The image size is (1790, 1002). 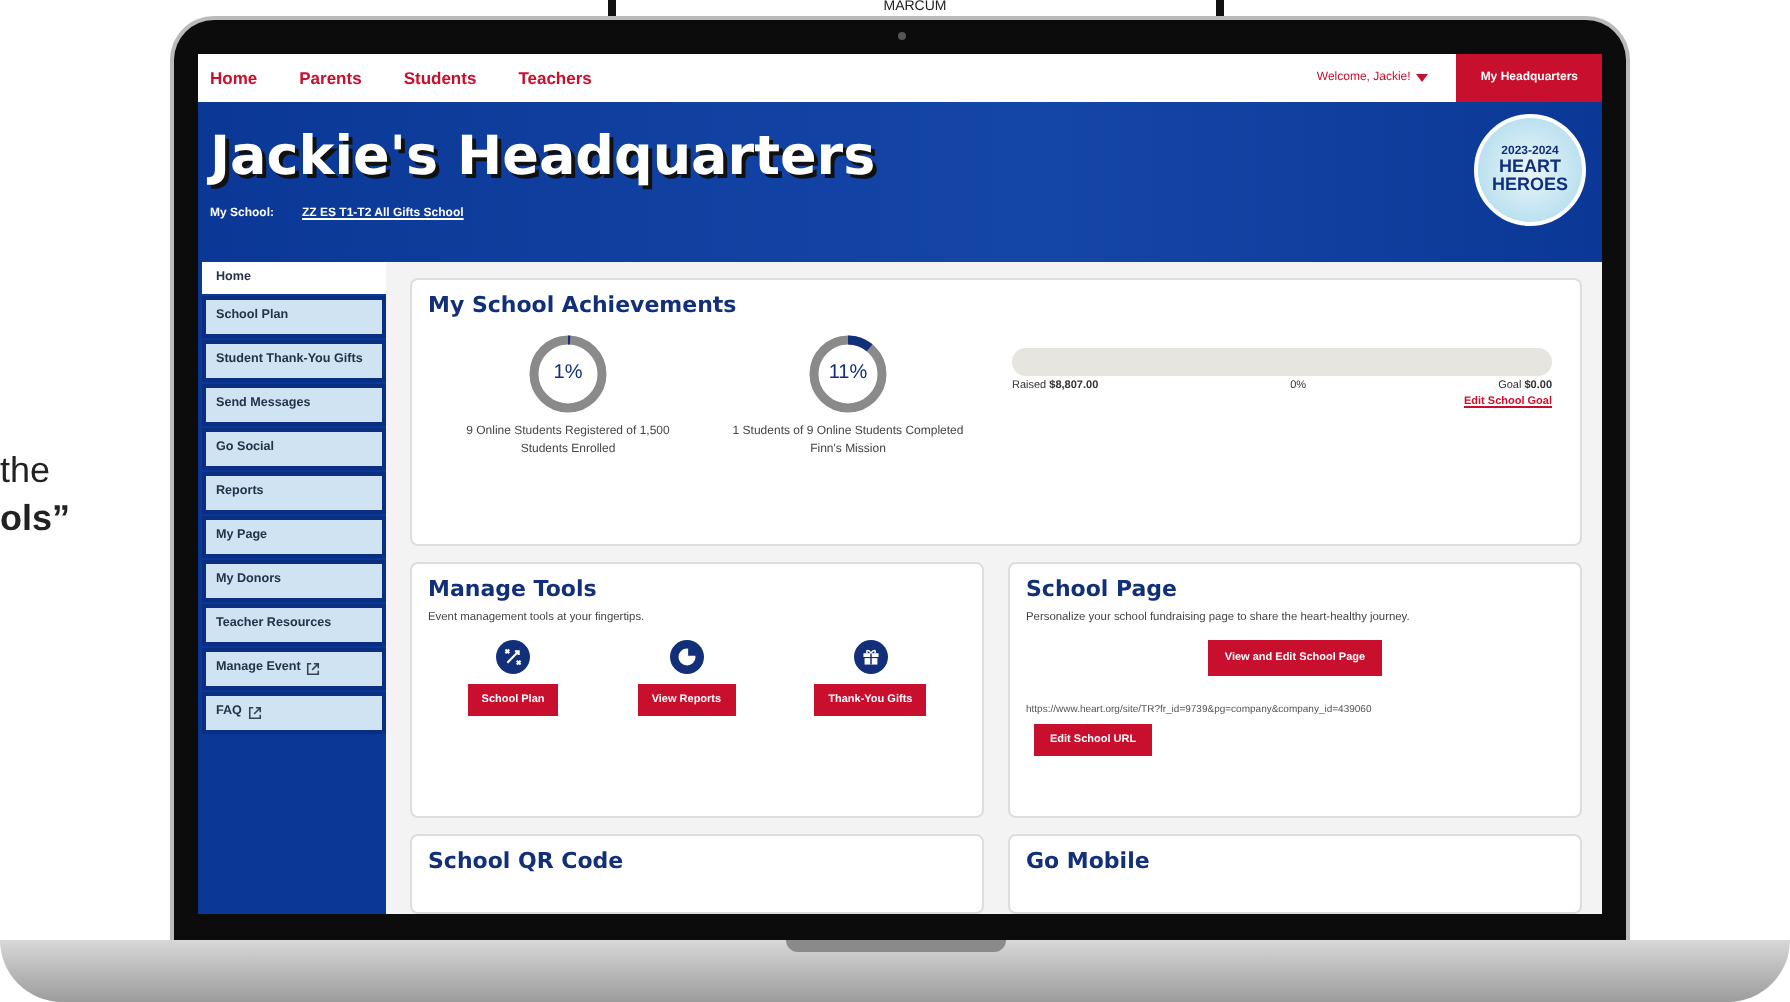 I want to click on page-title: Jackie's Headquarters, so click(x=543, y=157).